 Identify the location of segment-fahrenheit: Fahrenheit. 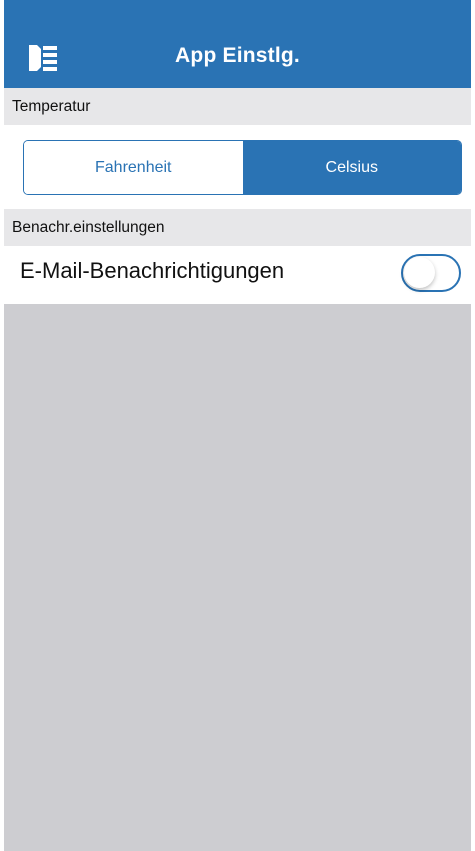
(133, 167).